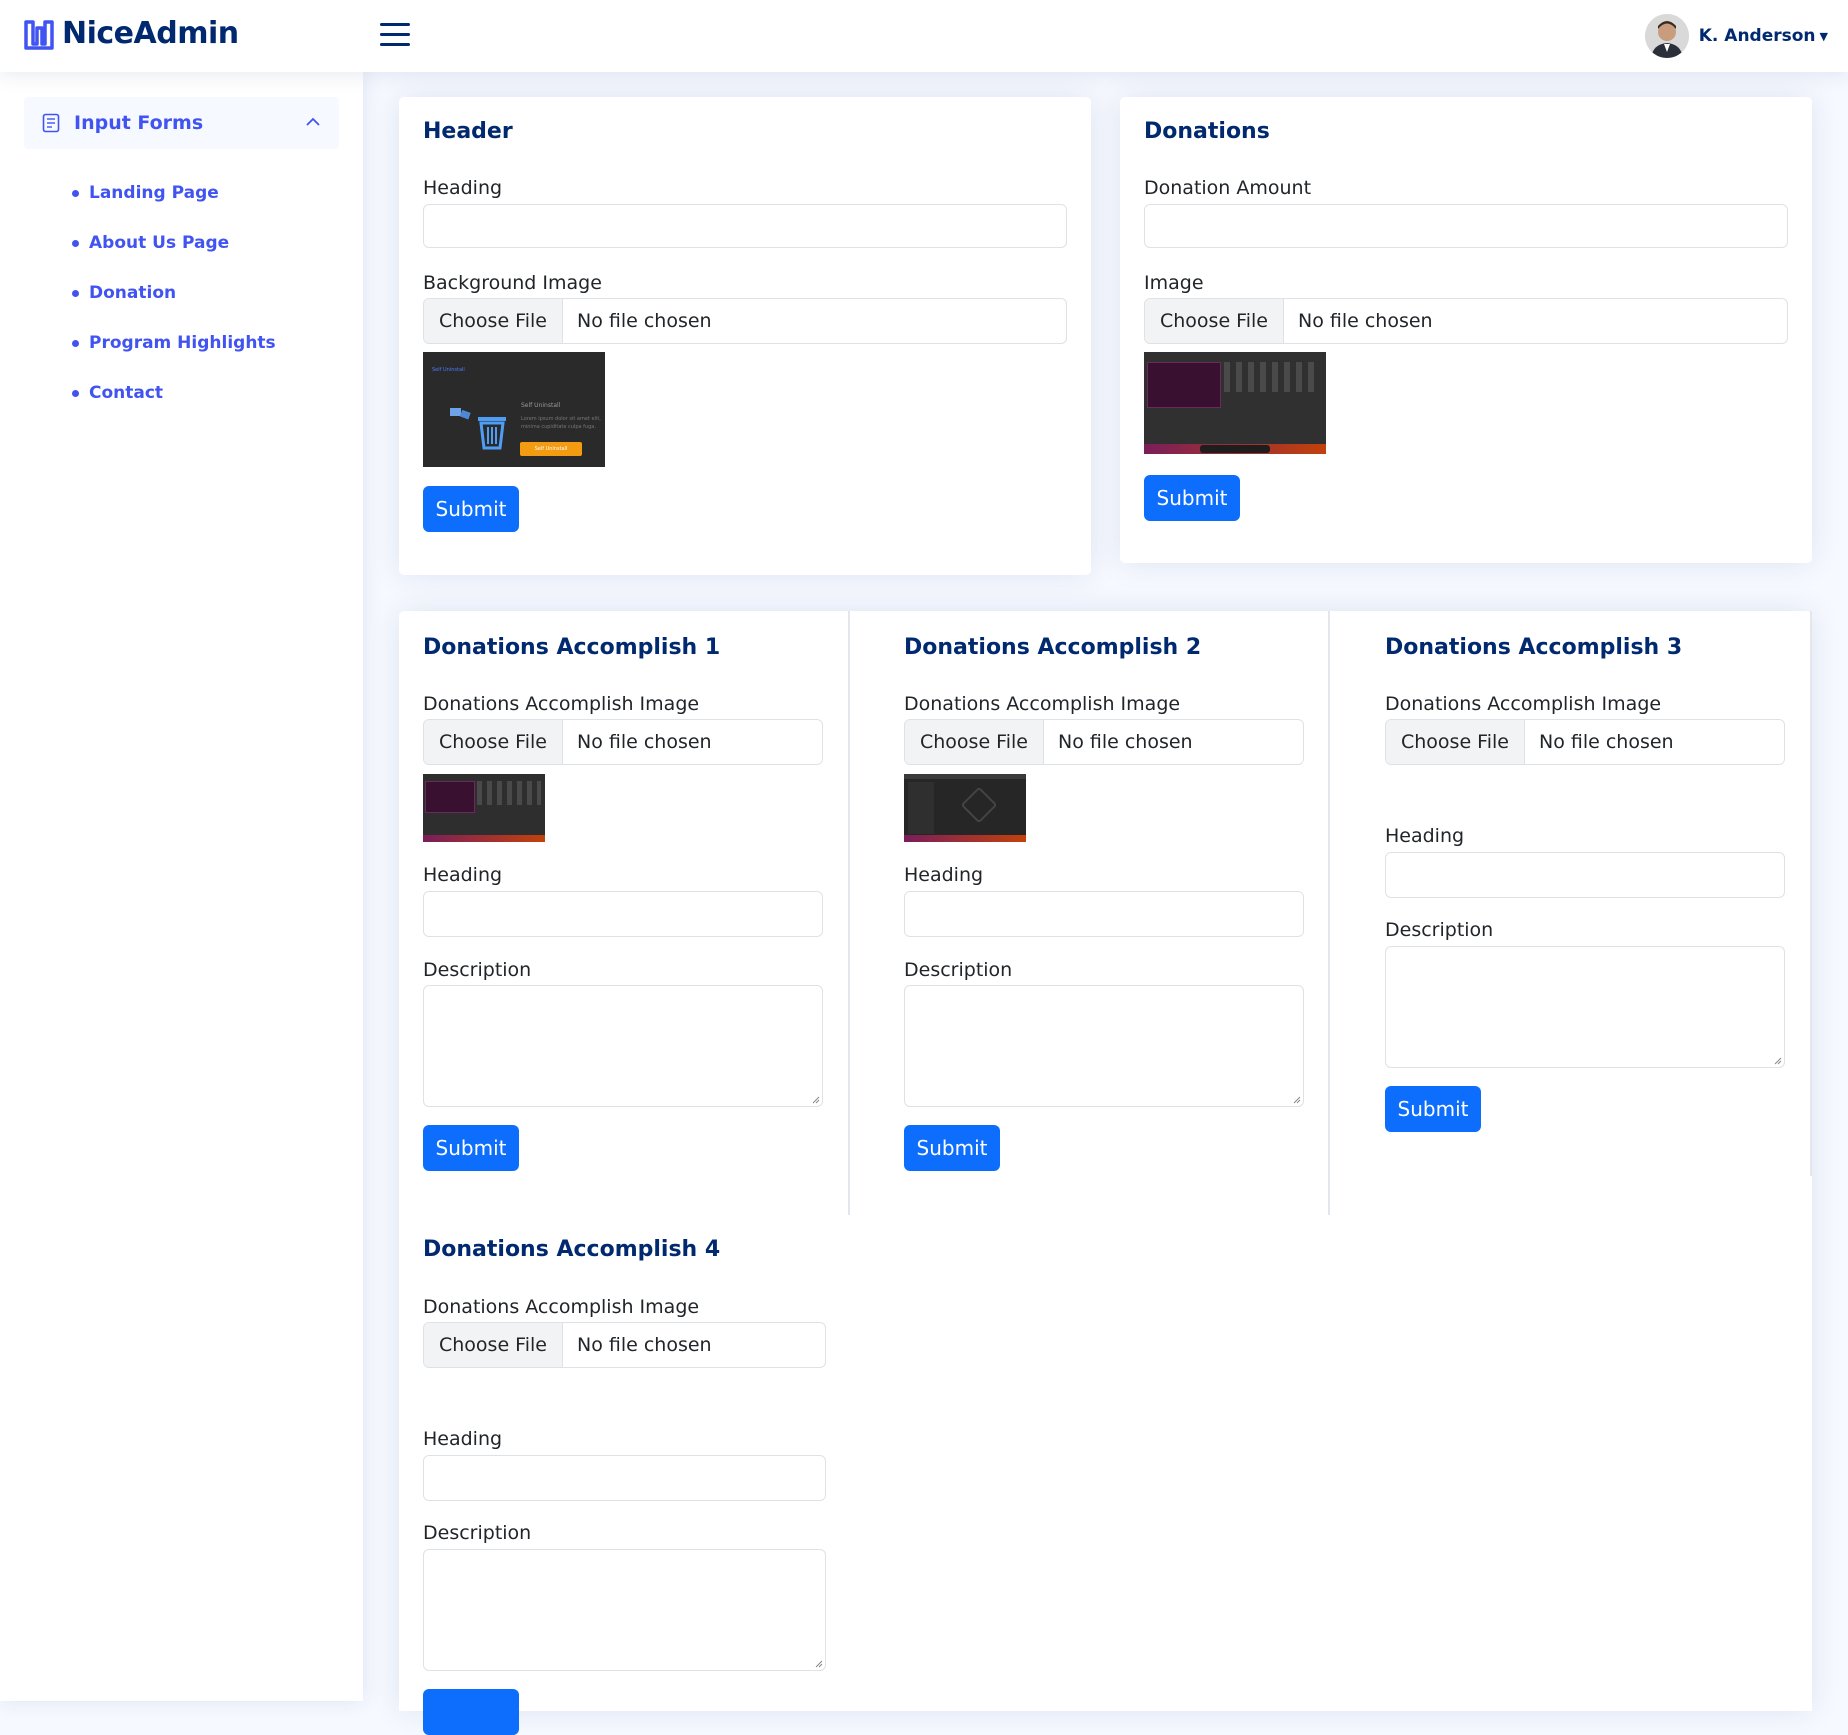  I want to click on background-image-file-input: Choose File No file chosen, so click(745, 321).